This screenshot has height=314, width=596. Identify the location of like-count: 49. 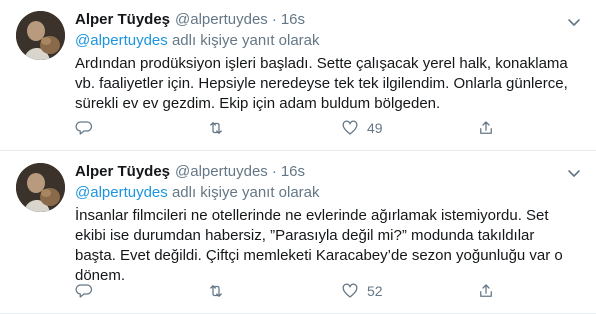
(375, 128).